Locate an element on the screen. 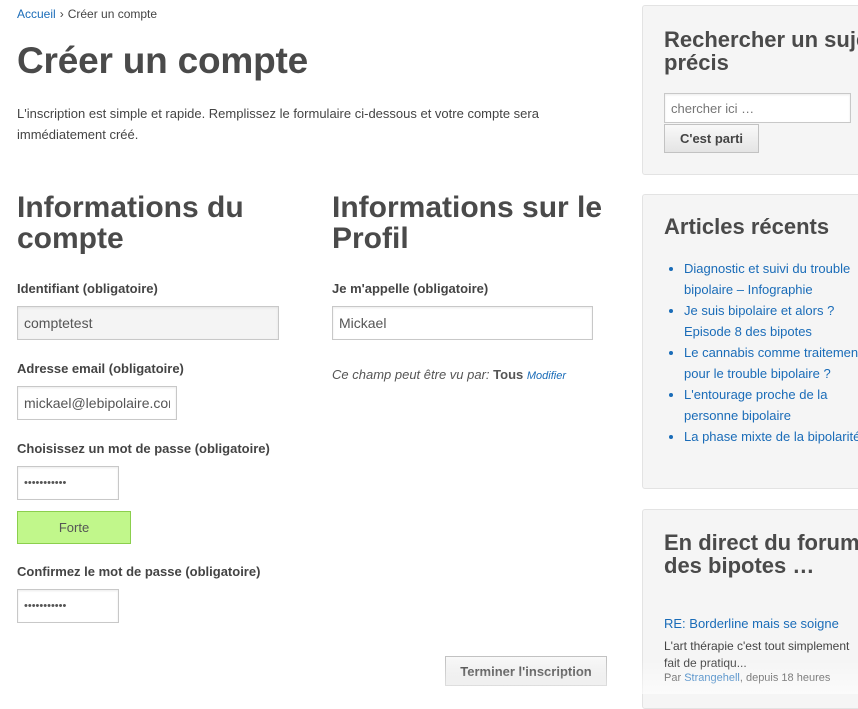 The image size is (858, 709). forum-widget-title-line1: En direct du forum is located at coordinates (761, 542).